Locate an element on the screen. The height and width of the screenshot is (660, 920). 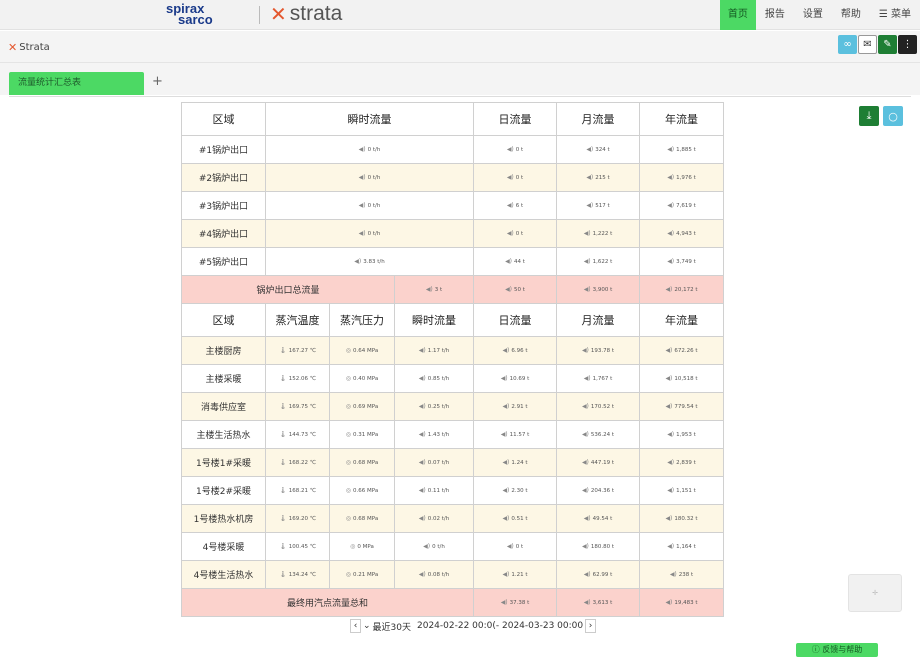
temperature-cell: 🌡 167.27 ℃ is located at coordinates (297, 350).